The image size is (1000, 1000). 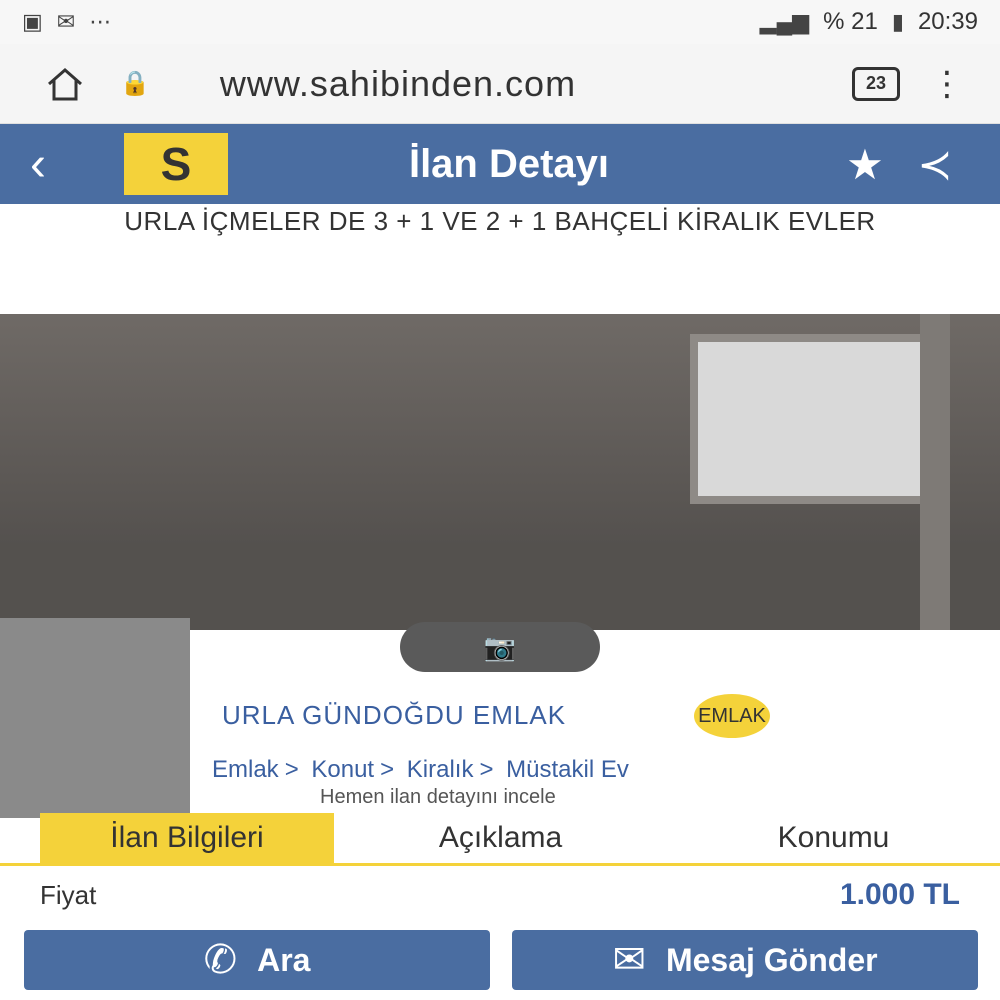 I want to click on photo-window, so click(x=815, y=419).